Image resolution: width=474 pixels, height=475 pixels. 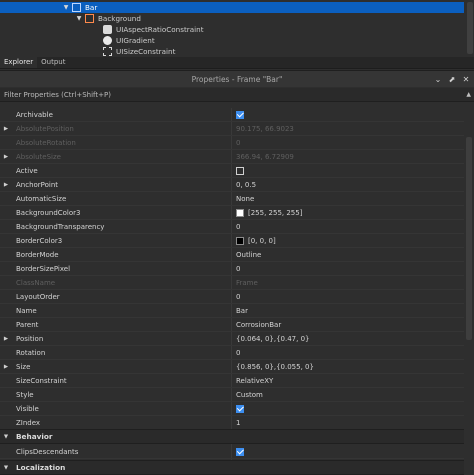 I want to click on tree-item-label: Bar, so click(x=91, y=7).